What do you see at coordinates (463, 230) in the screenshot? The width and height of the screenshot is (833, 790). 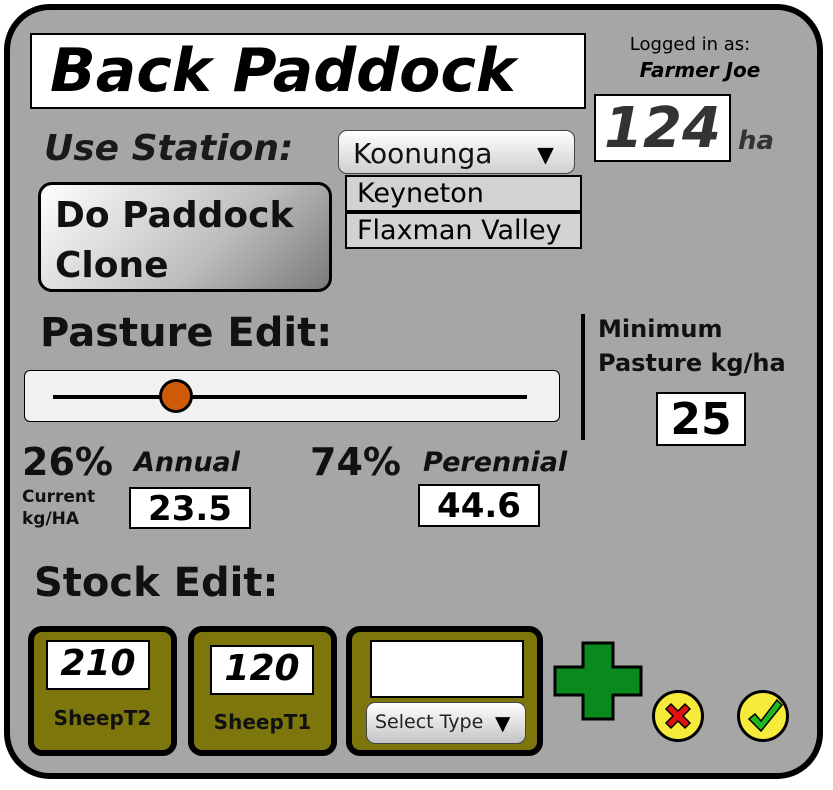 I see `station-option-flaxman-valley: Flaxman Valley` at bounding box center [463, 230].